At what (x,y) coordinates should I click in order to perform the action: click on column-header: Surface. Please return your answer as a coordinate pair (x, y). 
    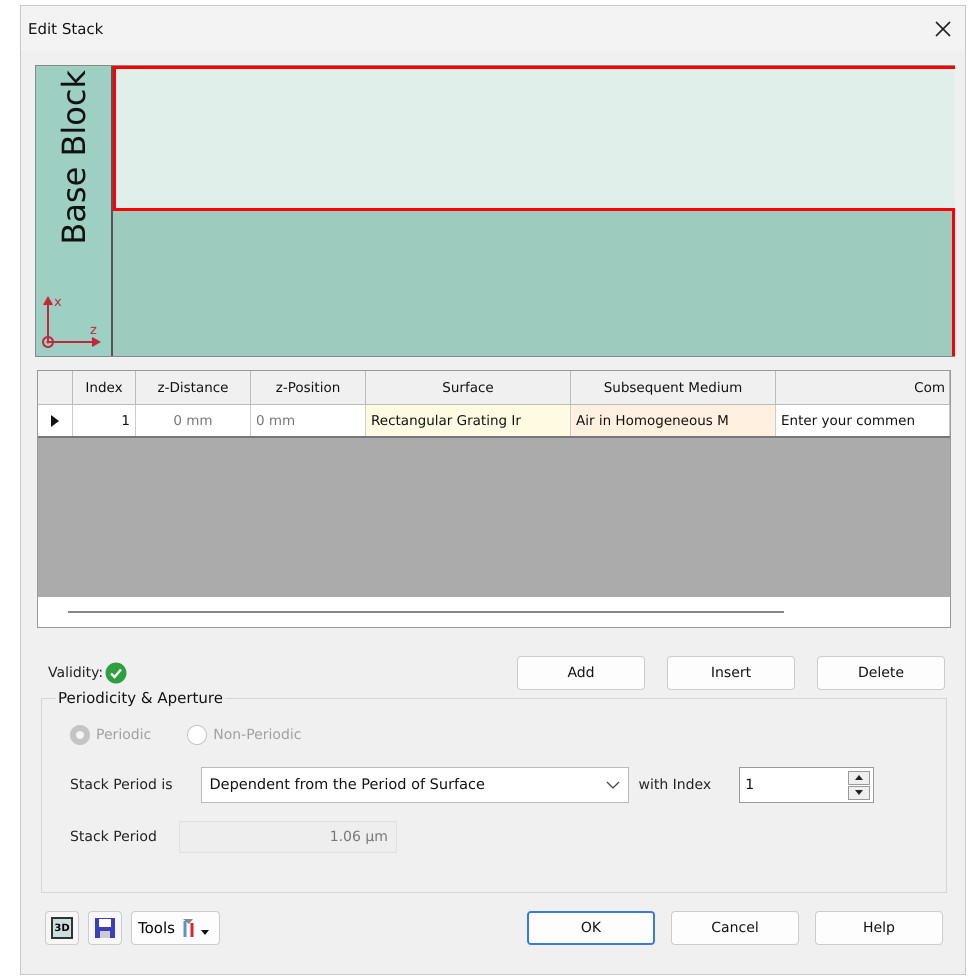
    Looking at the image, I should click on (468, 387).